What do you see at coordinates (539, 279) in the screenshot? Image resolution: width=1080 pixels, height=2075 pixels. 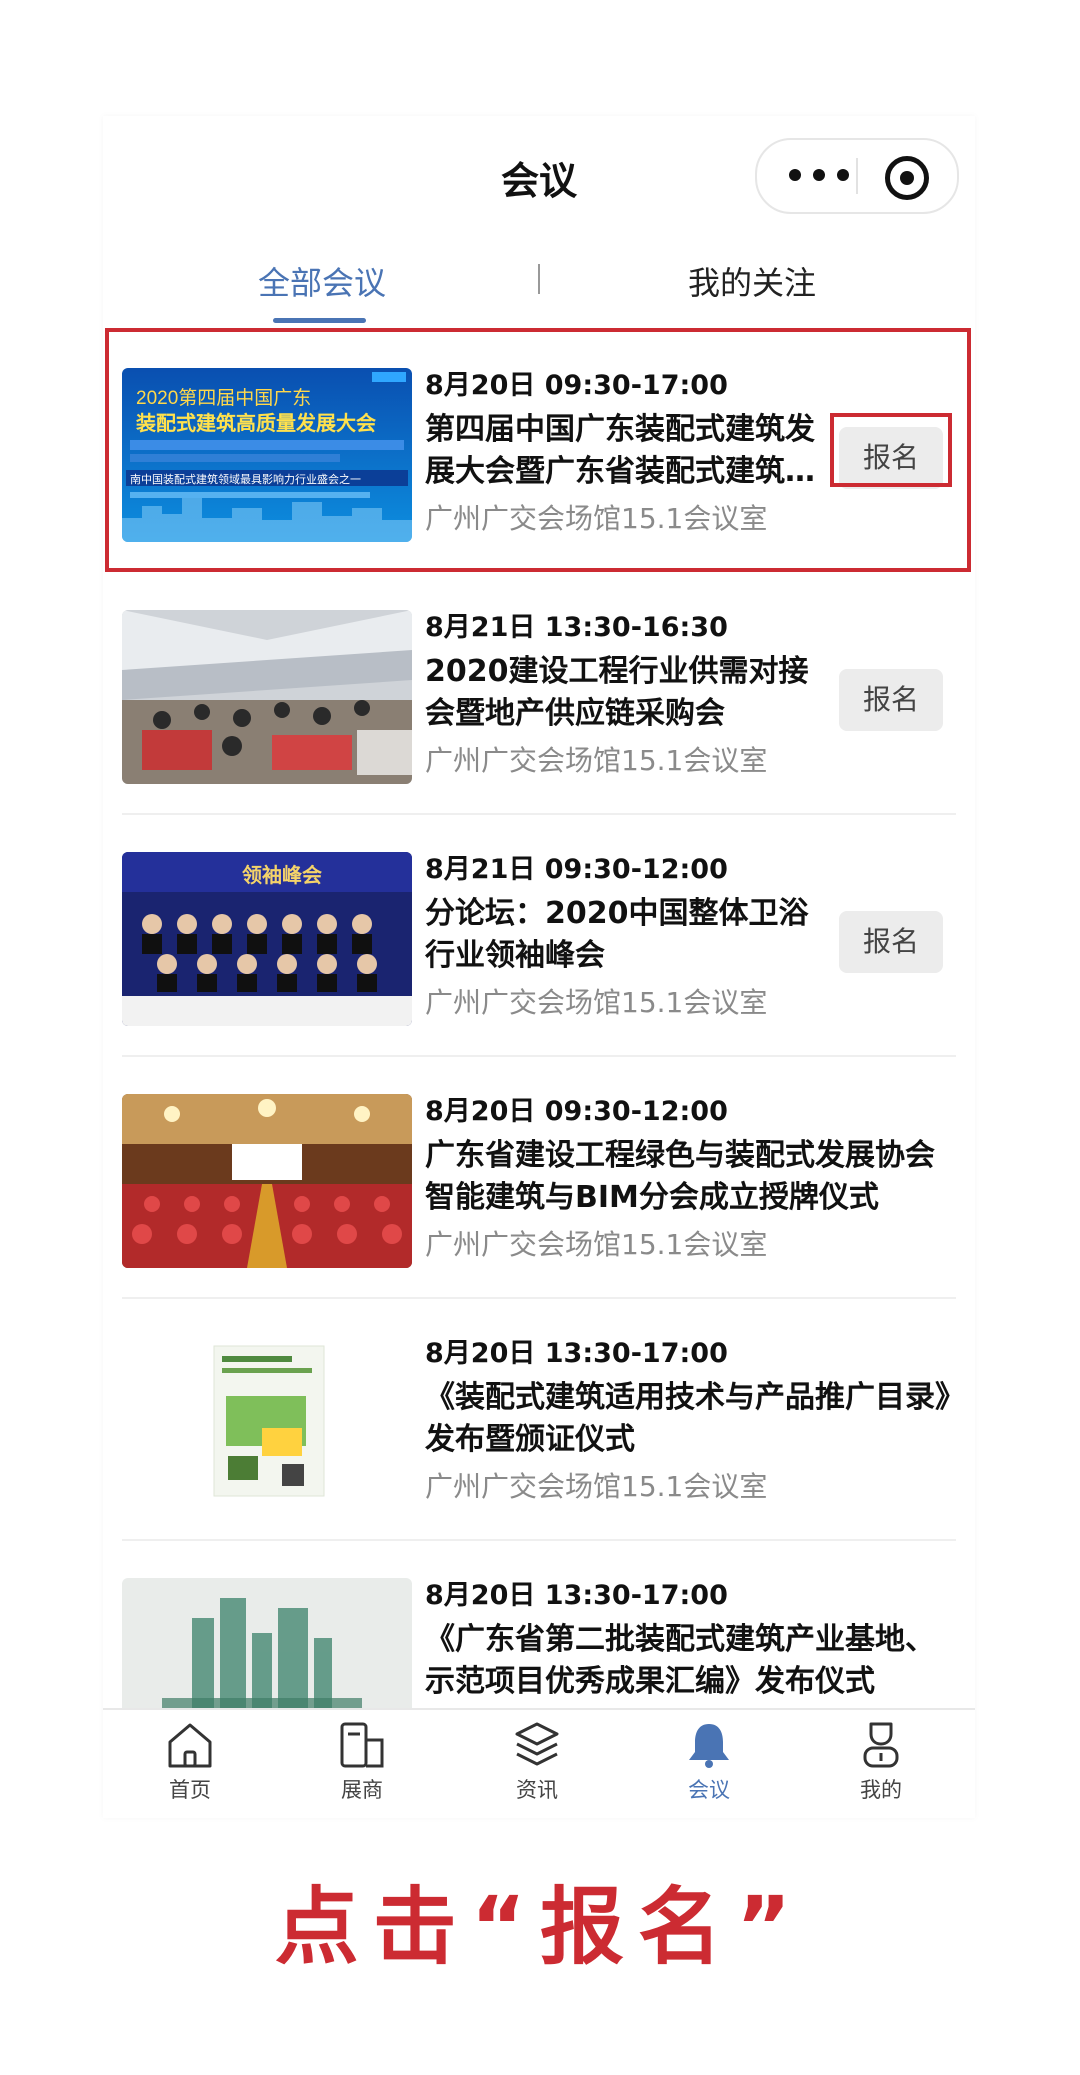 I see `tab-divider` at bounding box center [539, 279].